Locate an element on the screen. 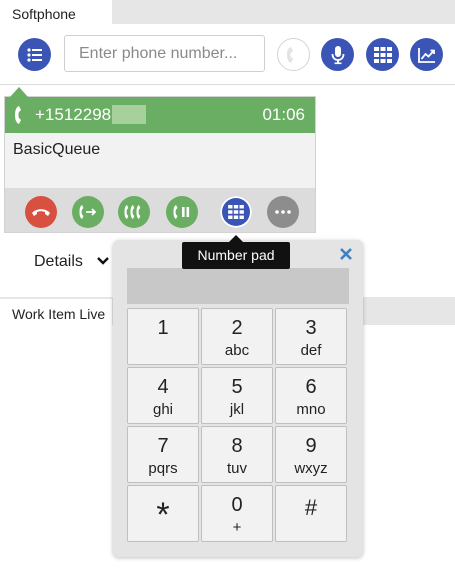 This screenshot has height=574, width=455. hangup-icon is located at coordinates (41, 212).